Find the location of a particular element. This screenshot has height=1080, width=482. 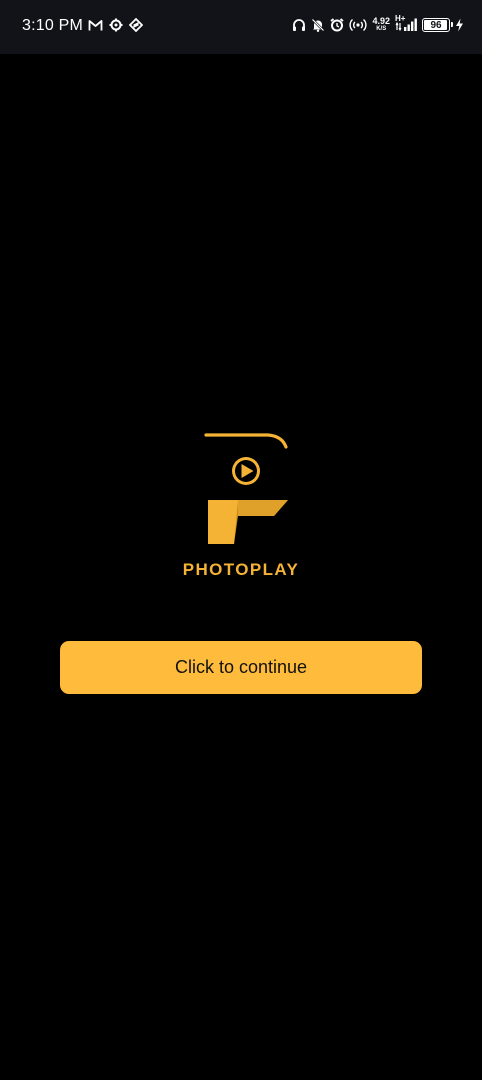

network-speed-value: 4.92 is located at coordinates (381, 21).